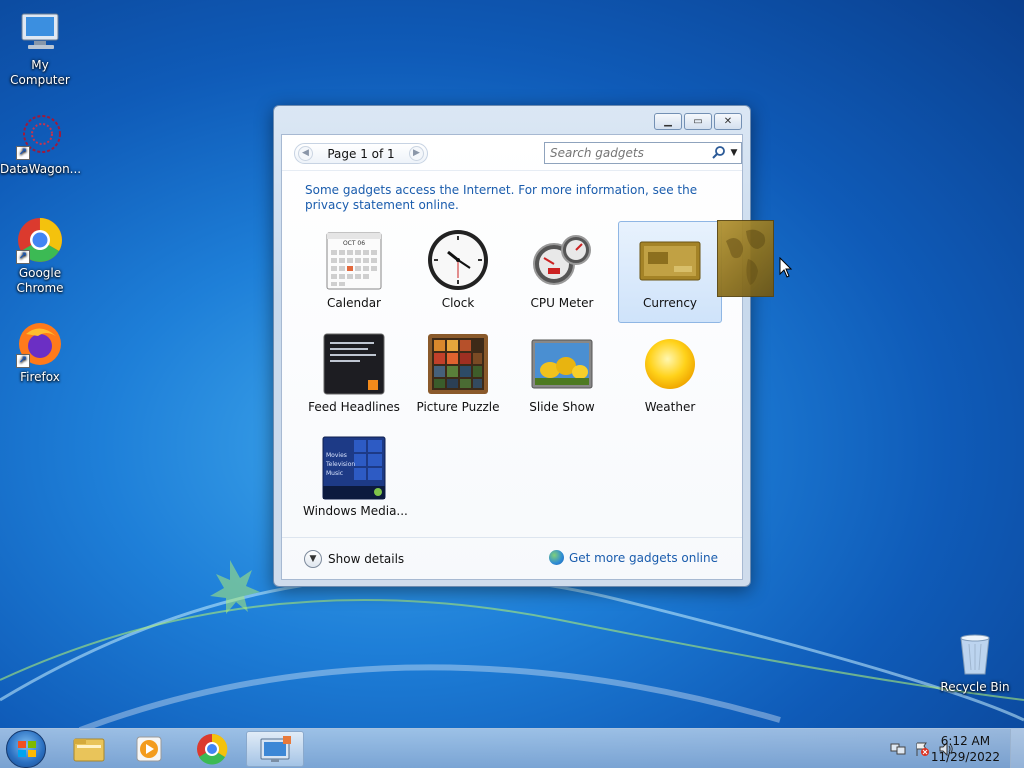 This screenshot has height=768, width=1024. I want to click on desktop-icon-firefox: ↗ Firefox, so click(40, 352).